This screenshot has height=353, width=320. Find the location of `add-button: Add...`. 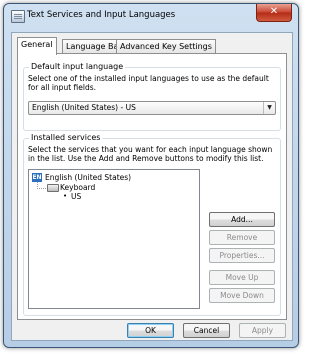

add-button: Add... is located at coordinates (242, 219).